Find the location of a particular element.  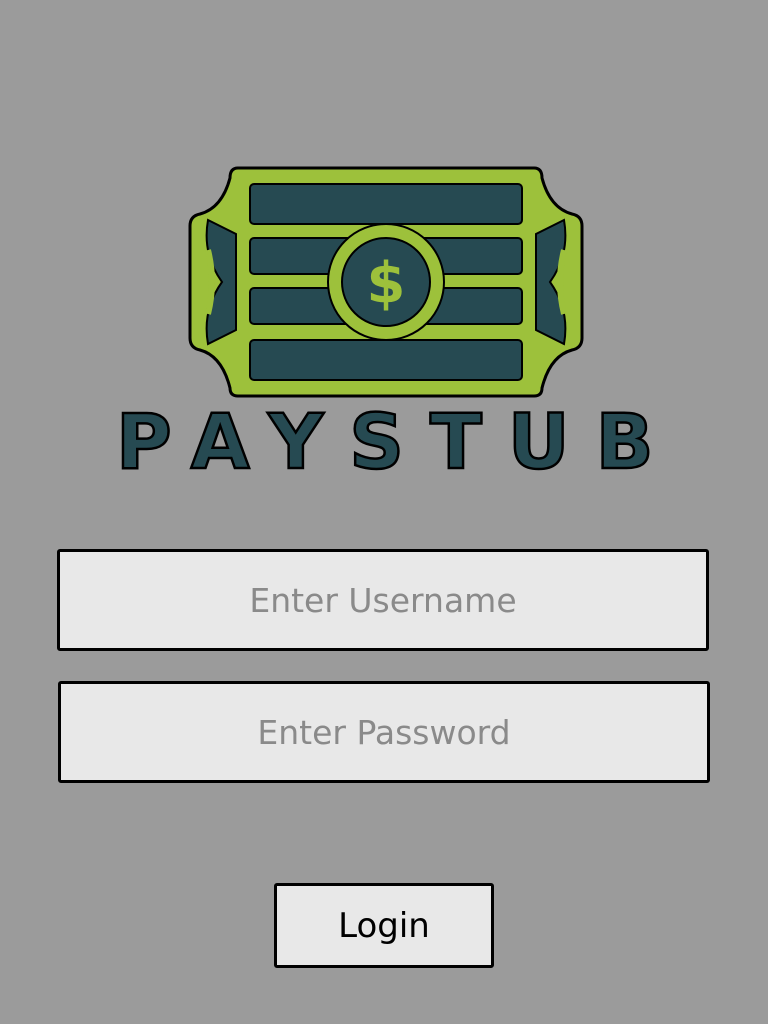

username-input is located at coordinates (383, 600).